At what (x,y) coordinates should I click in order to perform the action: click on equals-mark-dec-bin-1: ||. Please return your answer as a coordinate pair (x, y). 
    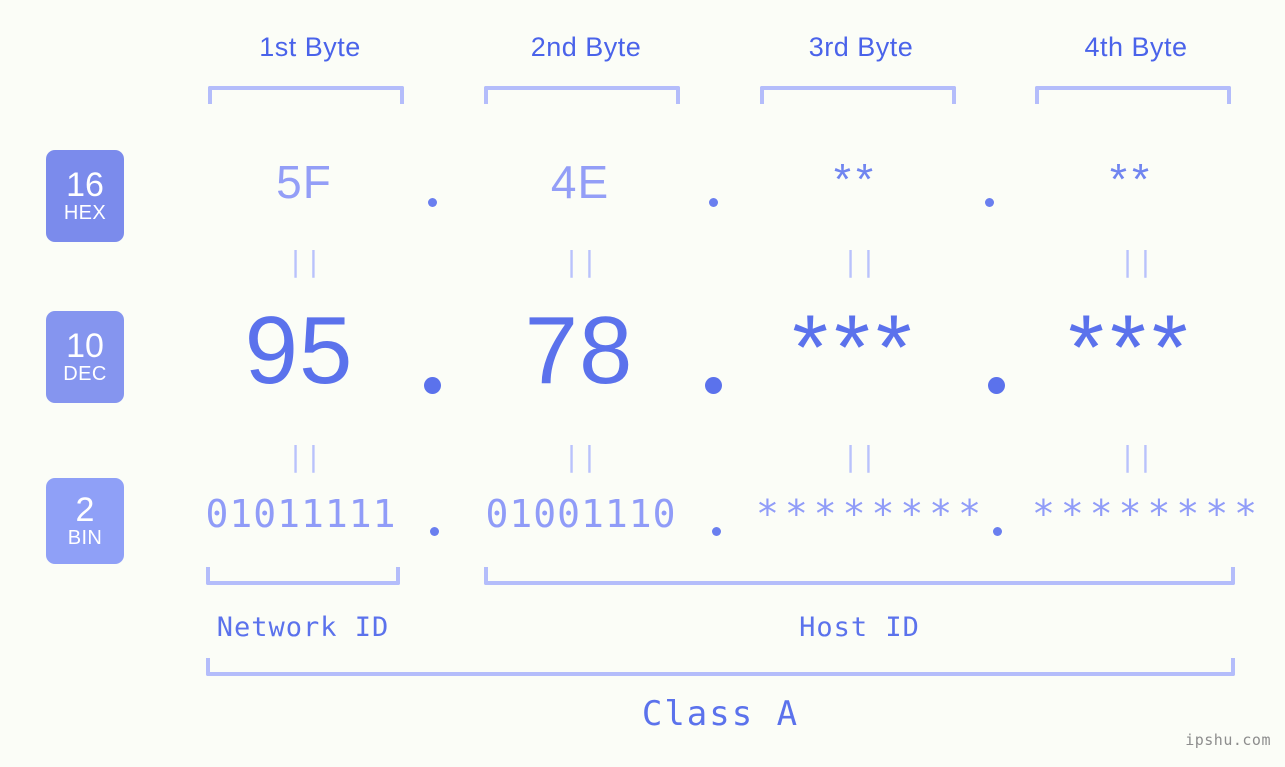
    Looking at the image, I should click on (305, 456).